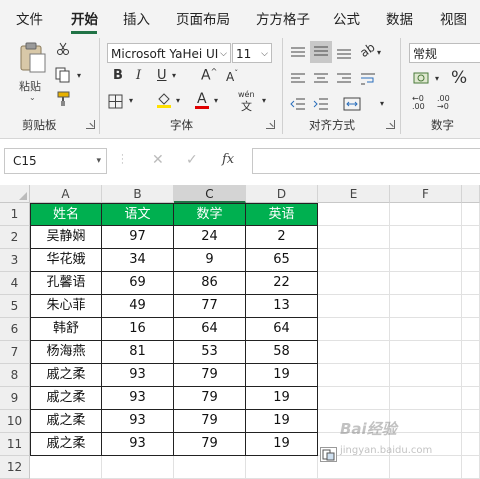 Image resolution: width=480 pixels, height=479 pixels. I want to click on column-header-b: B, so click(138, 194).